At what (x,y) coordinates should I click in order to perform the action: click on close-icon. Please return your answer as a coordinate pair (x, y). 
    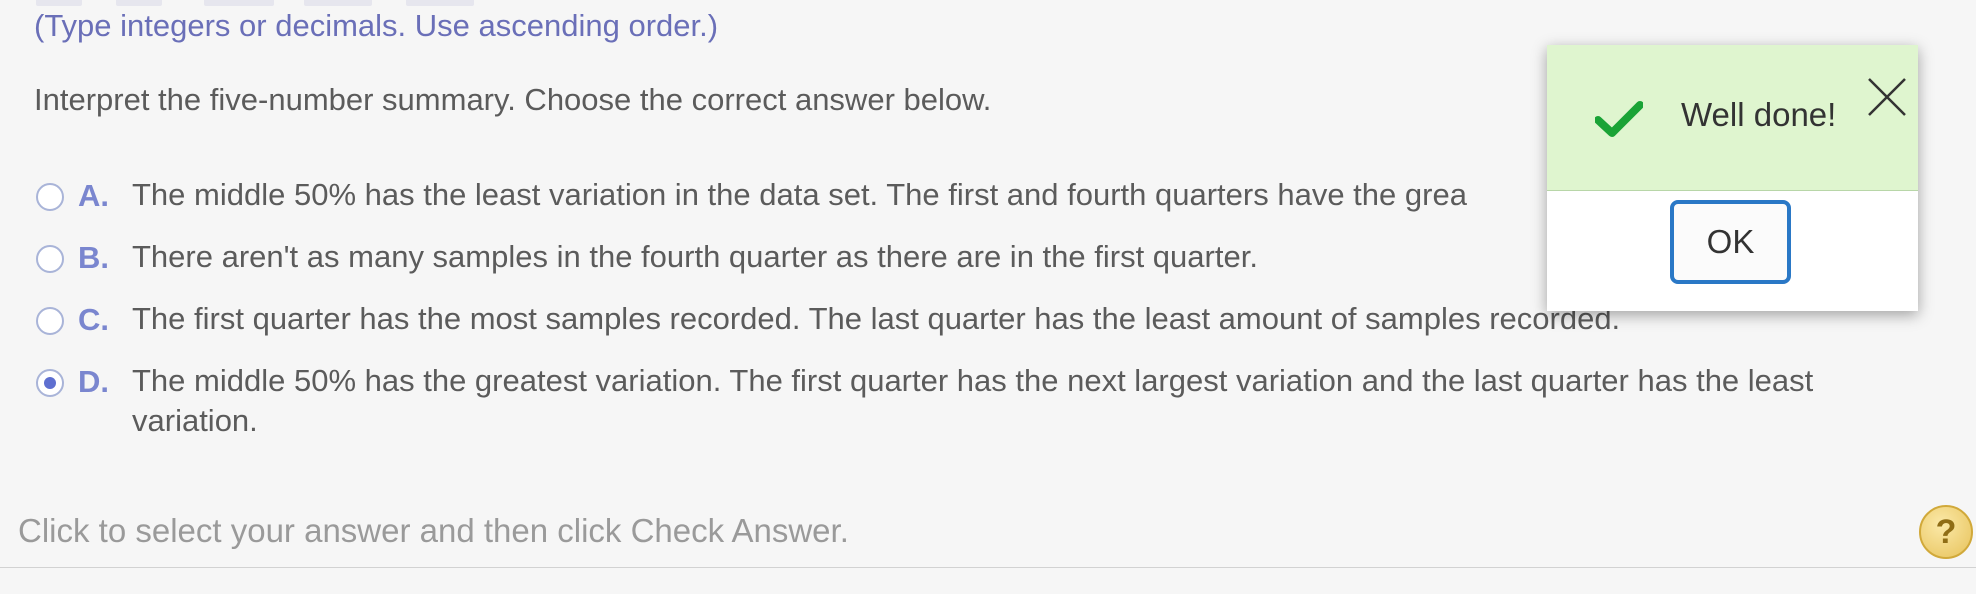
    Looking at the image, I should click on (1887, 97).